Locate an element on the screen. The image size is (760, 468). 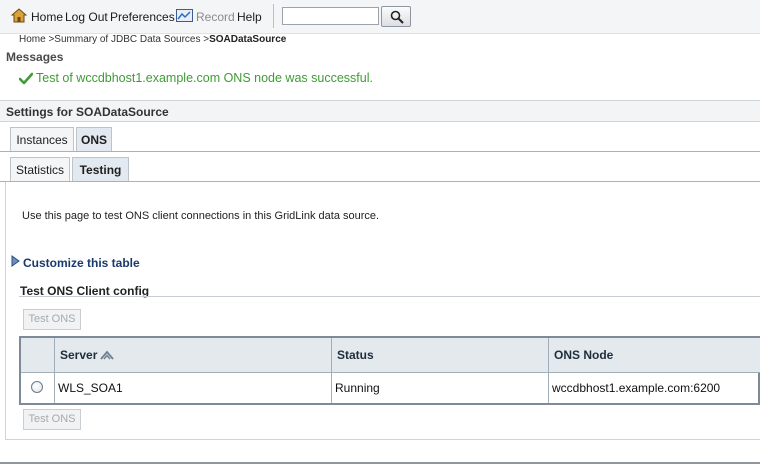
test-ons-button-bottom: Test ONS is located at coordinates (52, 419).